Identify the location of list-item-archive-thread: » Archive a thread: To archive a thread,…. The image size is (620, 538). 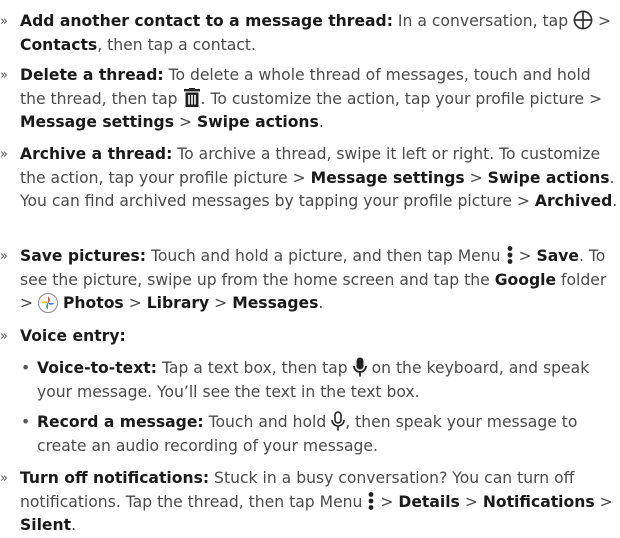
(309, 177).